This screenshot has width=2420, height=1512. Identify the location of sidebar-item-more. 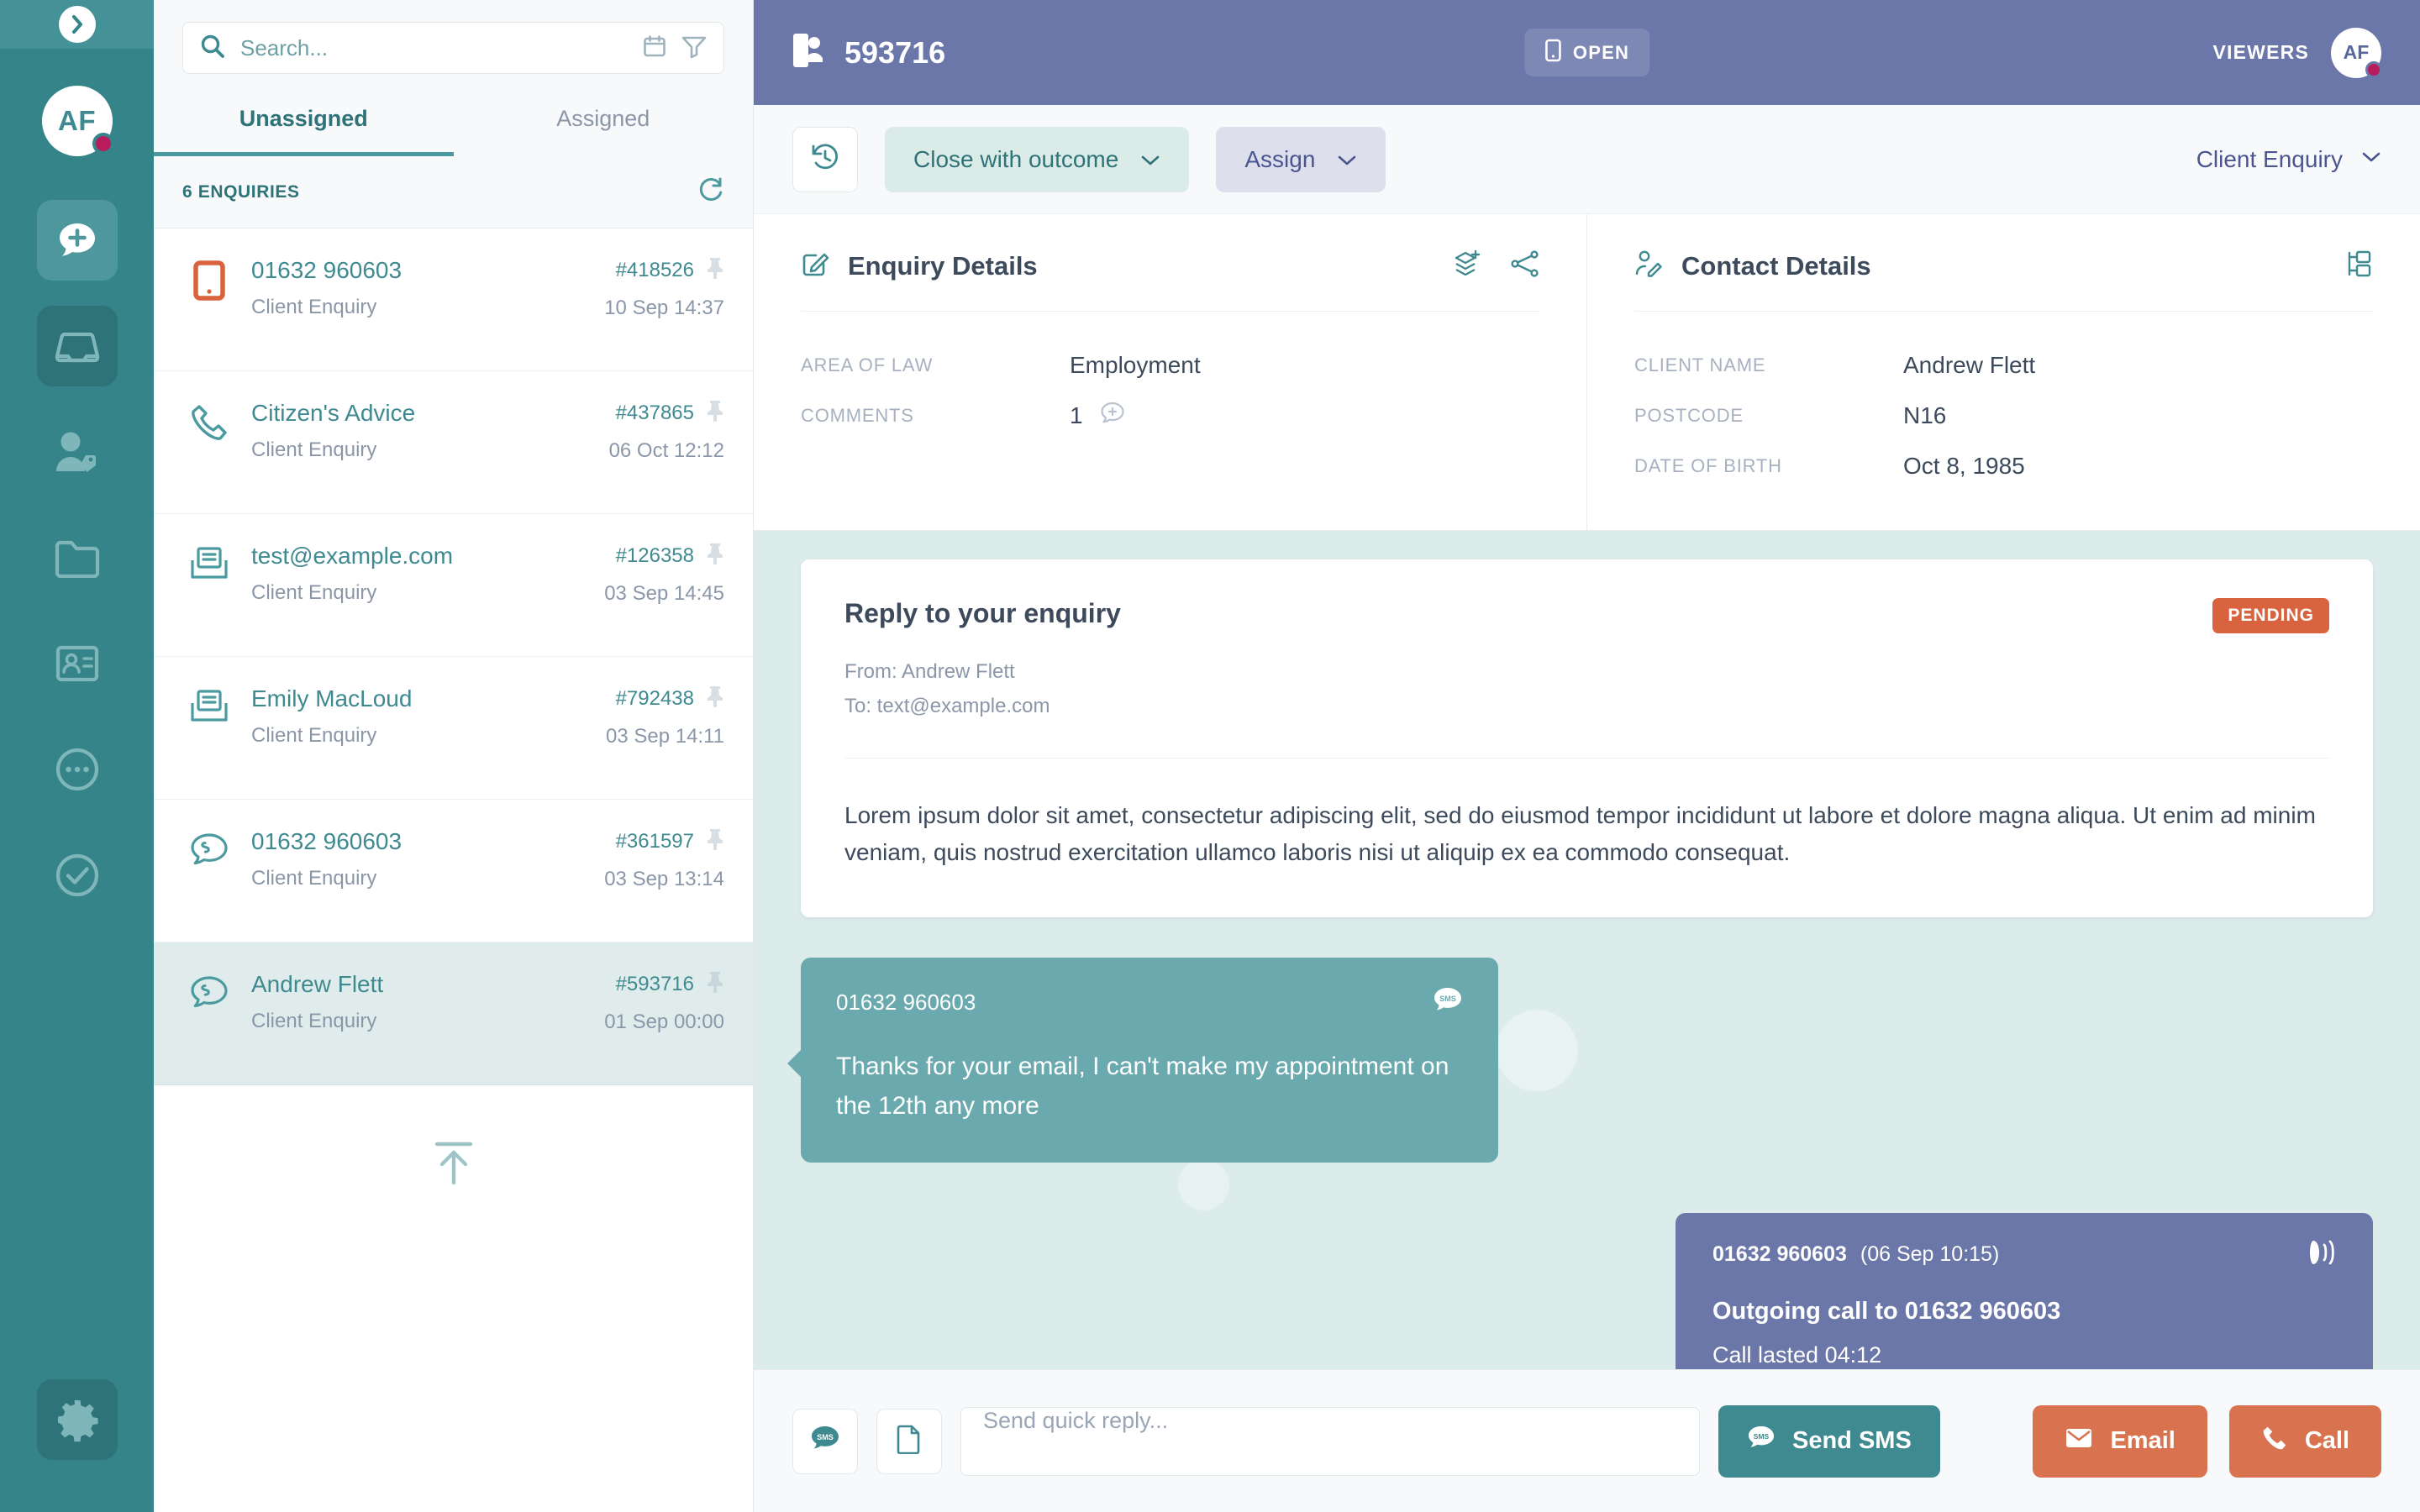
(77, 769).